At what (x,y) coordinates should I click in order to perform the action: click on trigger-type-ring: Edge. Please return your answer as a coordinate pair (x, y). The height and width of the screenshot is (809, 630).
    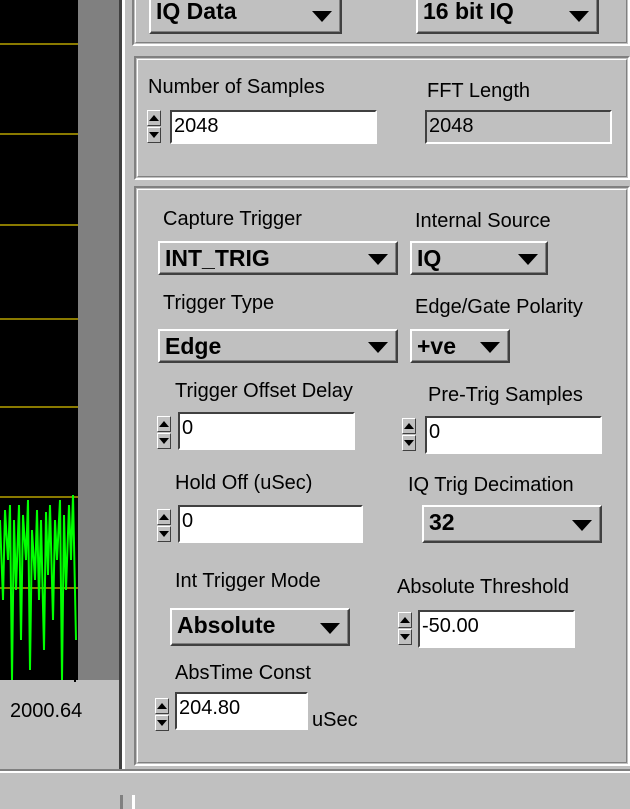
    Looking at the image, I should click on (278, 346).